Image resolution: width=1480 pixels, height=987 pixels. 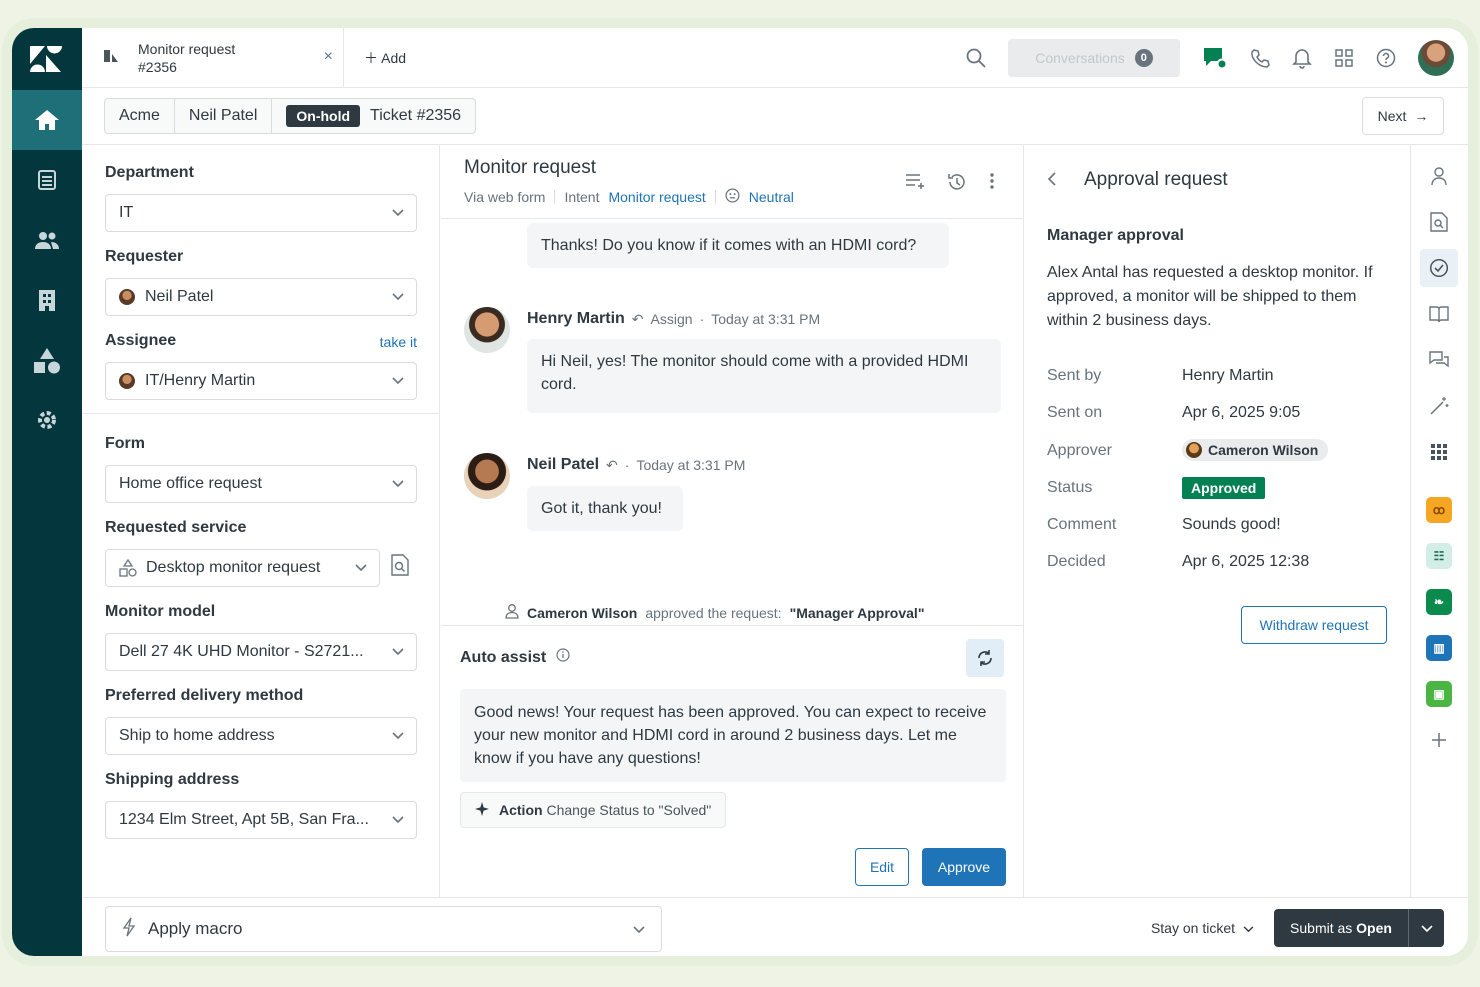 What do you see at coordinates (47, 120) in the screenshot?
I see `home-icon` at bounding box center [47, 120].